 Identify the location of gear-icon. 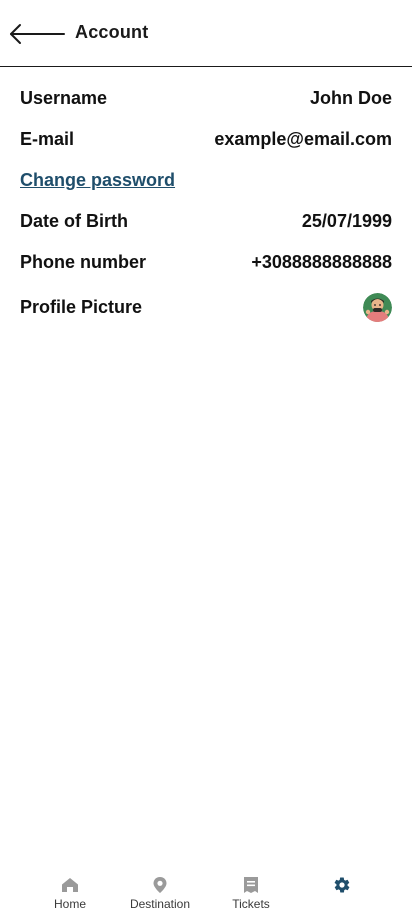
(342, 885).